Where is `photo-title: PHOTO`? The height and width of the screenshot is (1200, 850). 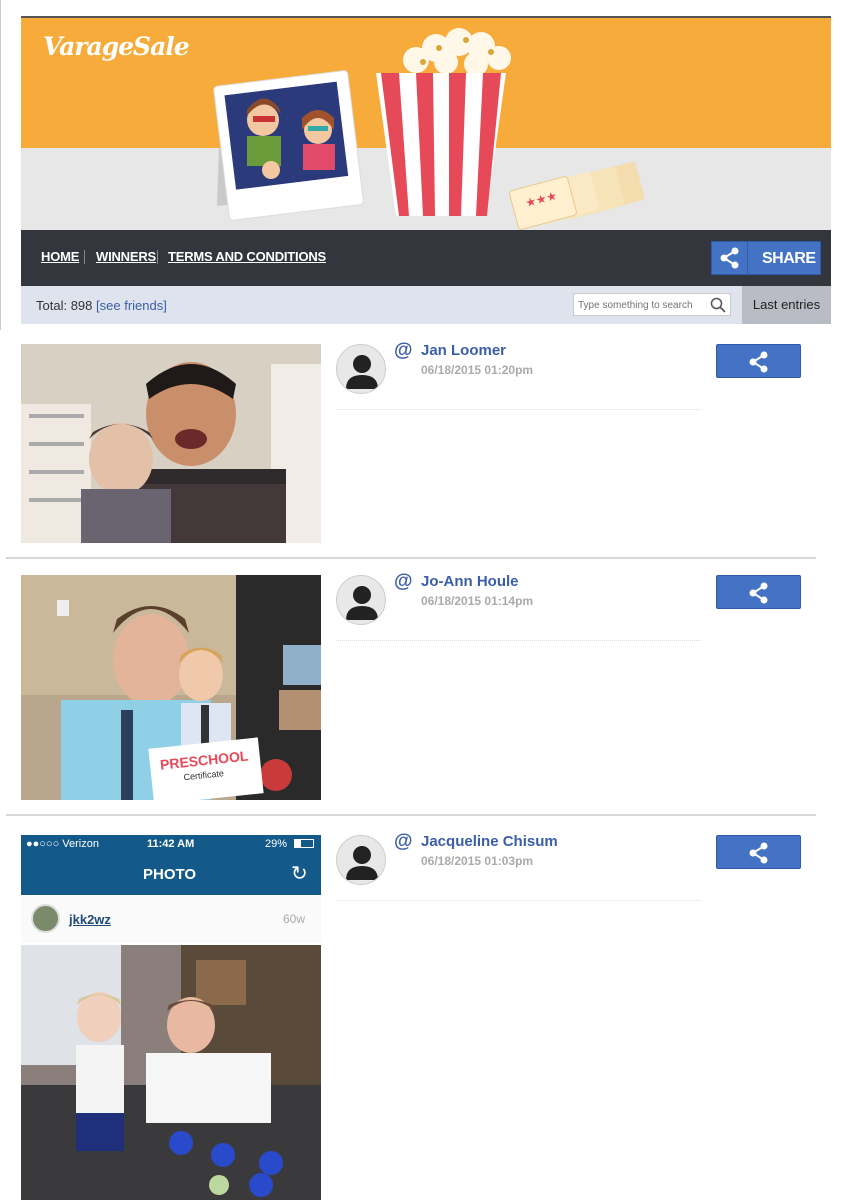
photo-title: PHOTO is located at coordinates (170, 874).